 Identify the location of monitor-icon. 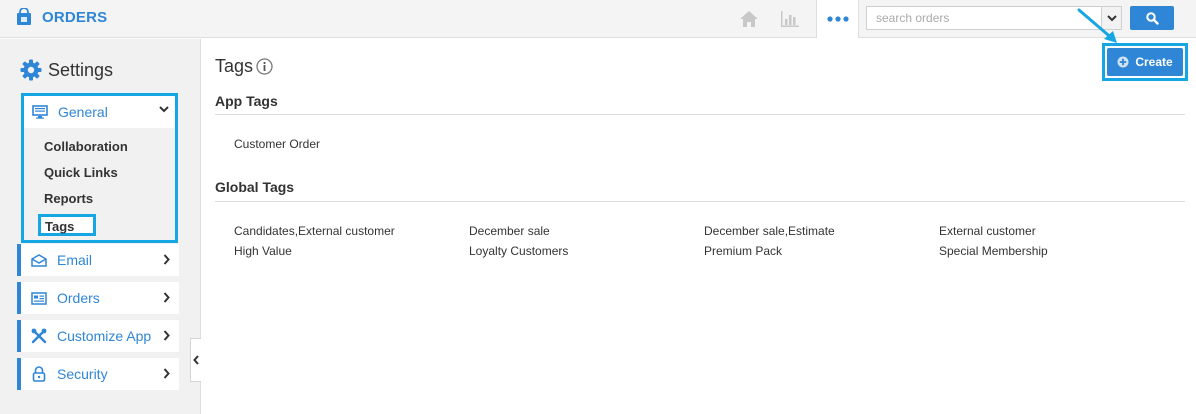
(40, 112).